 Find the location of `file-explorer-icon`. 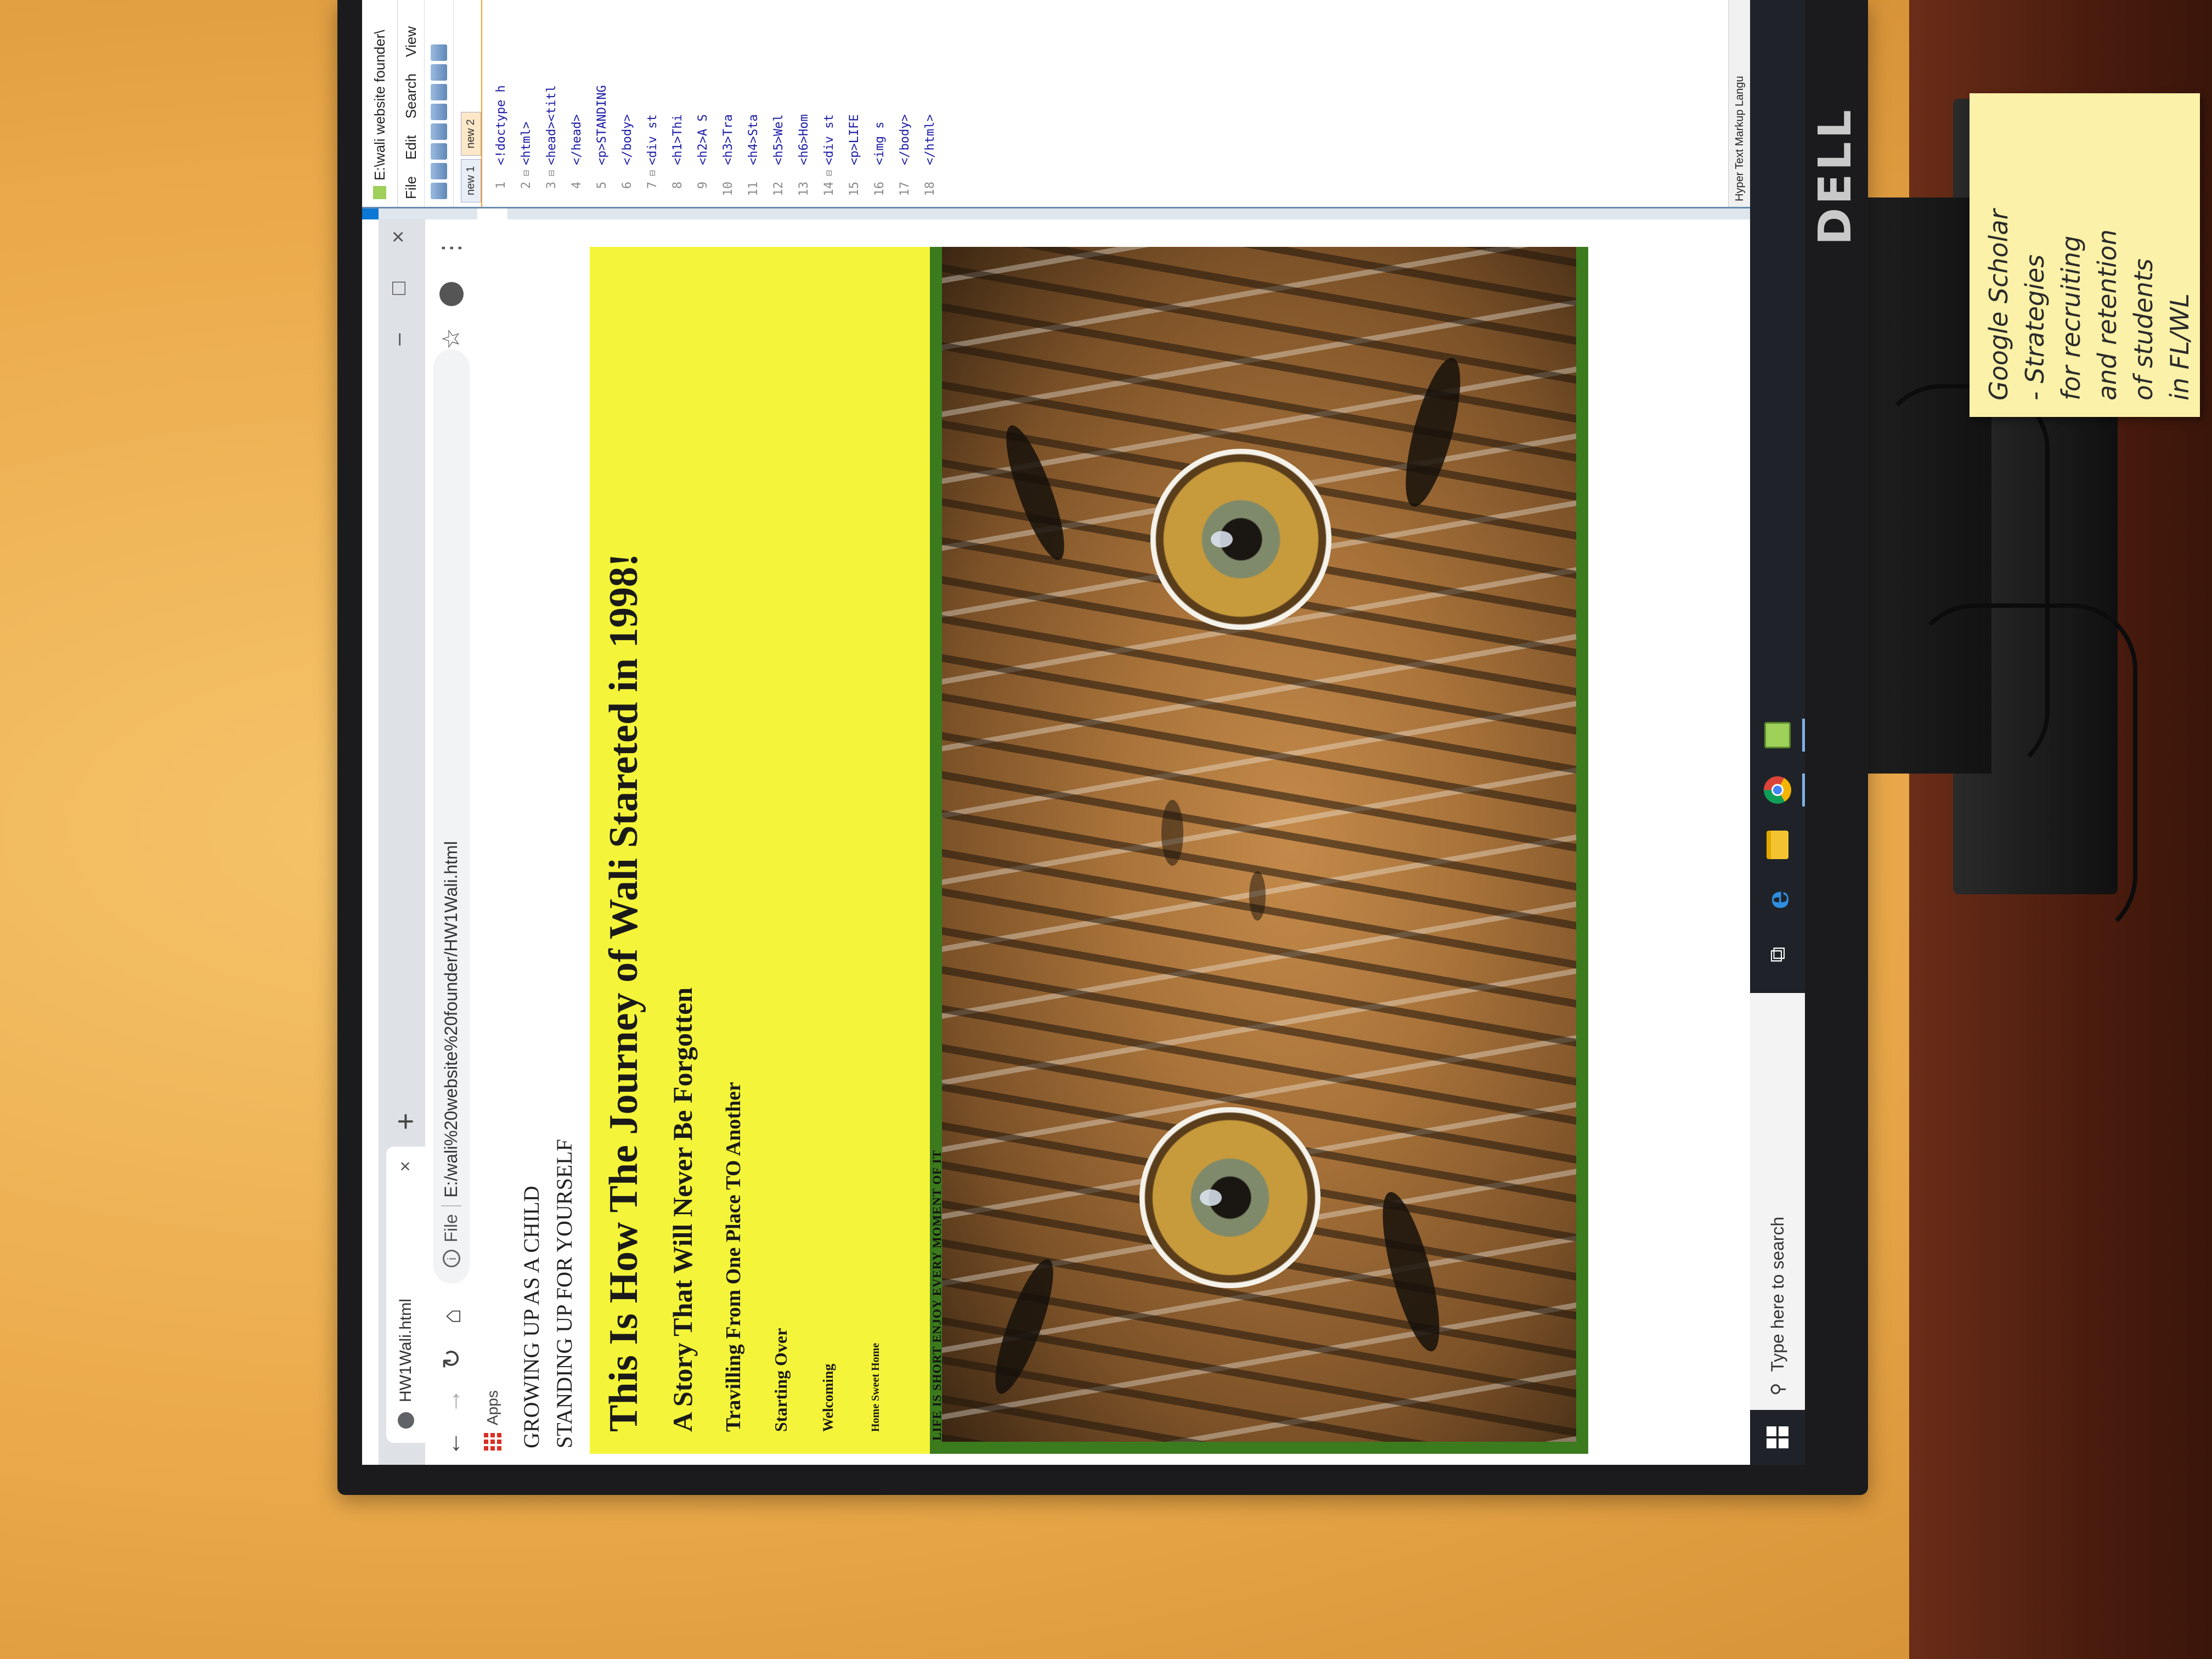

file-explorer-icon is located at coordinates (1778, 845).